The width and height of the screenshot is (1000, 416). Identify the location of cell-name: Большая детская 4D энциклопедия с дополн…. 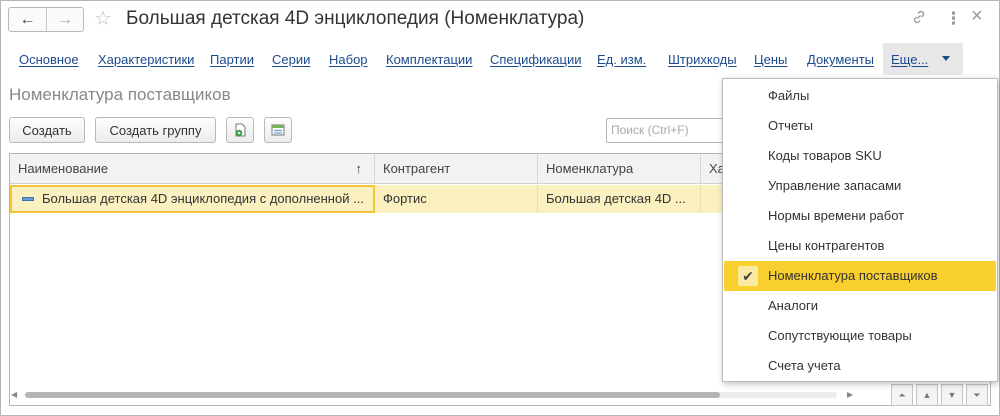
(192, 199).